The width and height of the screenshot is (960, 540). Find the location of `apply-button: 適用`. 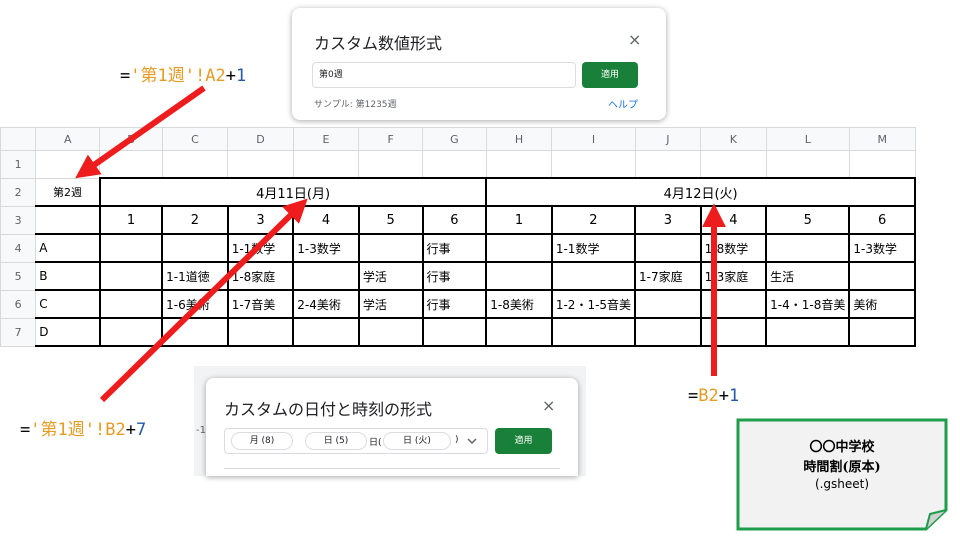

apply-button: 適用 is located at coordinates (610, 75).